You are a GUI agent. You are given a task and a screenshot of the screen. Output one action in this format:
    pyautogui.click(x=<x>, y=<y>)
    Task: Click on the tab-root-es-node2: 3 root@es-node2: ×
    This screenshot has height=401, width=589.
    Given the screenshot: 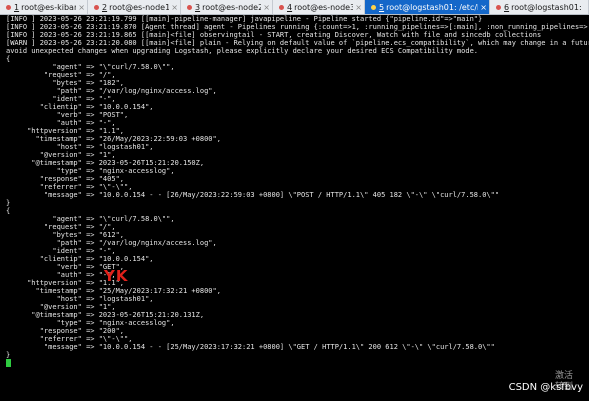 What is the action you would take?
    pyautogui.click(x=227, y=7)
    